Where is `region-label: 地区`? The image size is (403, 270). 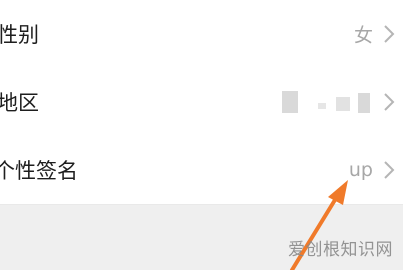 region-label: 地区 is located at coordinates (19, 103).